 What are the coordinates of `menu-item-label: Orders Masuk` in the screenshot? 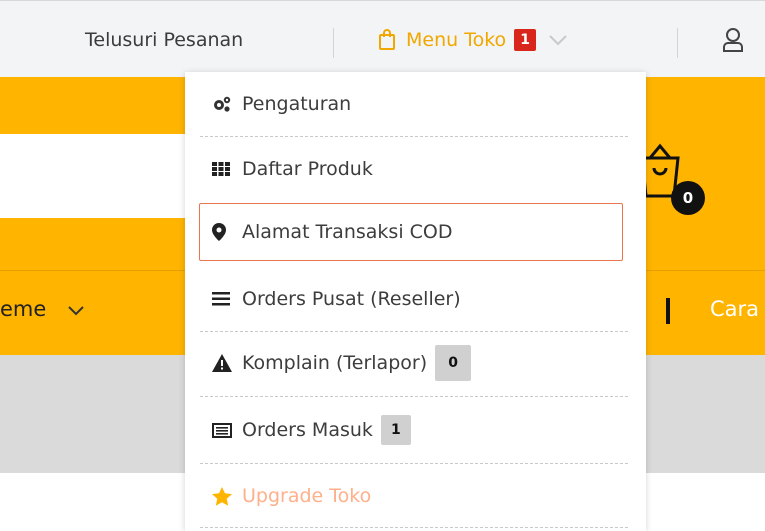 It's located at (307, 430).